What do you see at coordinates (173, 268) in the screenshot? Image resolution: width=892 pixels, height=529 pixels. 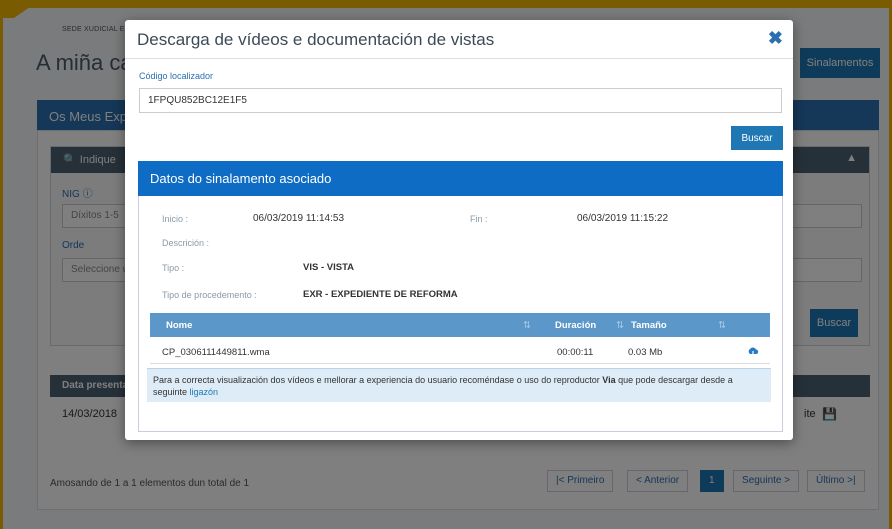 I see `tipo-label: Tipo :` at bounding box center [173, 268].